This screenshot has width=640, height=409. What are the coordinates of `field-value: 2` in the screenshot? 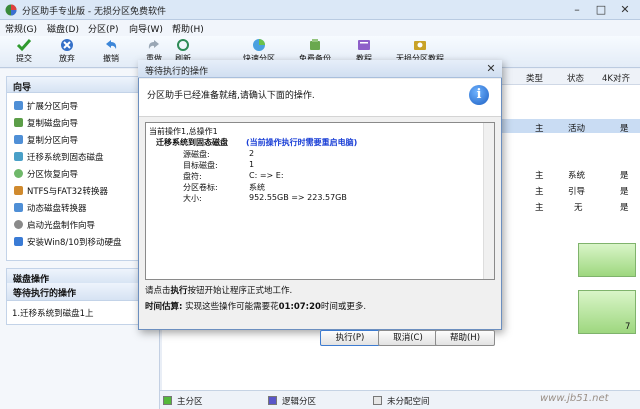 It's located at (252, 153).